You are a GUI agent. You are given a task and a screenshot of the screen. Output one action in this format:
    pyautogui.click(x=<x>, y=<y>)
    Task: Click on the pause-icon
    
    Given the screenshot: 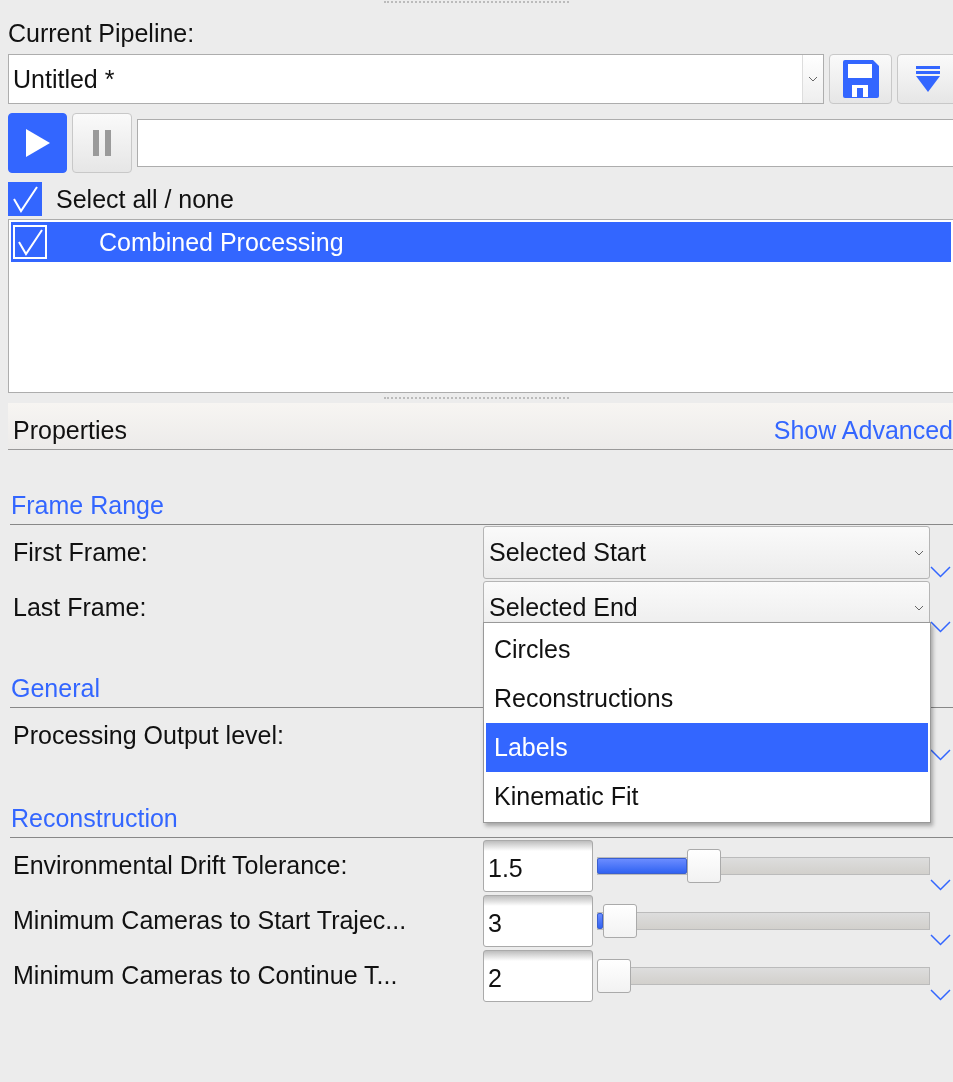 What is the action you would take?
    pyautogui.click(x=102, y=143)
    